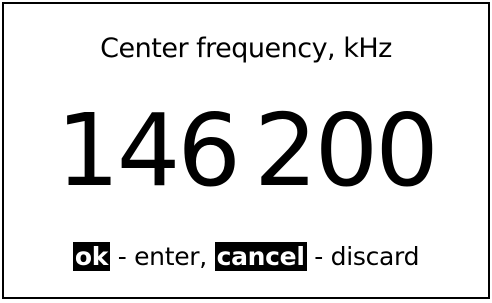 The width and height of the screenshot is (492, 303). What do you see at coordinates (363, 256) in the screenshot?
I see `cancel-key-description: - discard` at bounding box center [363, 256].